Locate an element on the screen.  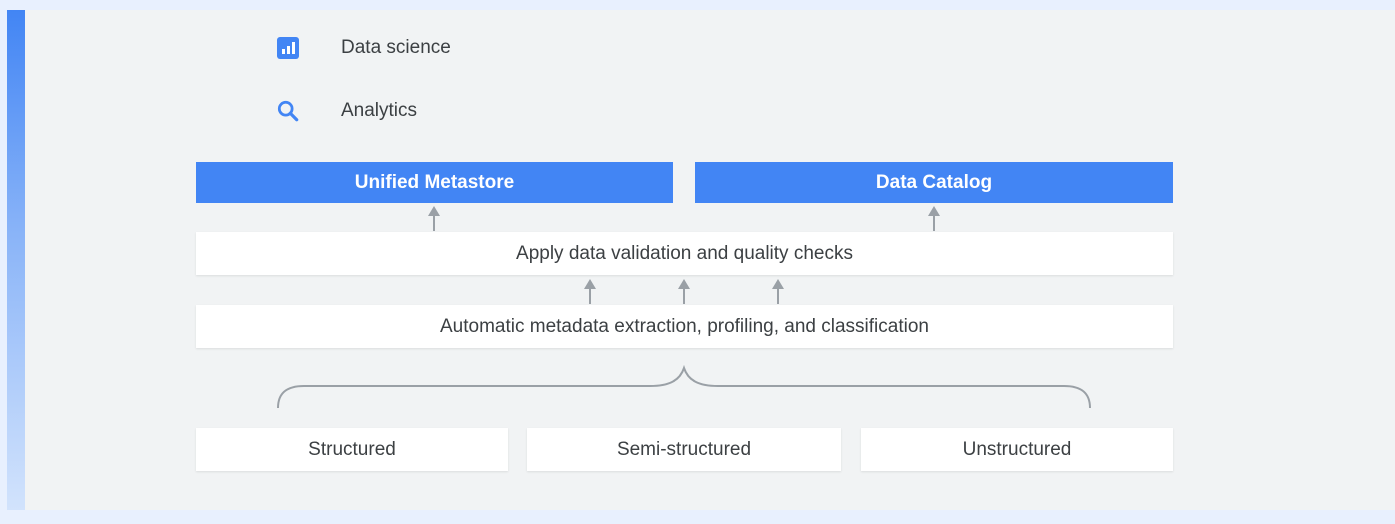
sources-brace is located at coordinates (684, 386).